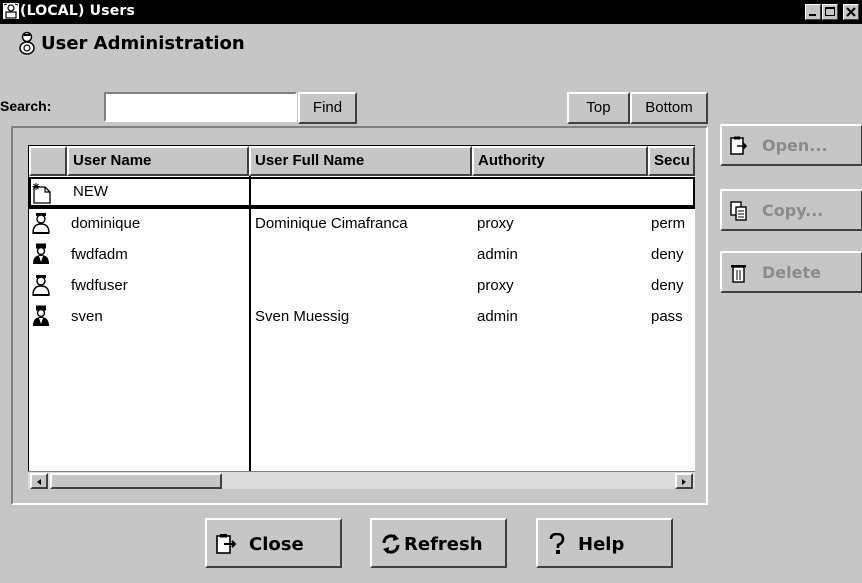 Image resolution: width=862 pixels, height=583 pixels. Describe the element at coordinates (443, 544) in the screenshot. I see `refresh-label: Refresh` at that location.